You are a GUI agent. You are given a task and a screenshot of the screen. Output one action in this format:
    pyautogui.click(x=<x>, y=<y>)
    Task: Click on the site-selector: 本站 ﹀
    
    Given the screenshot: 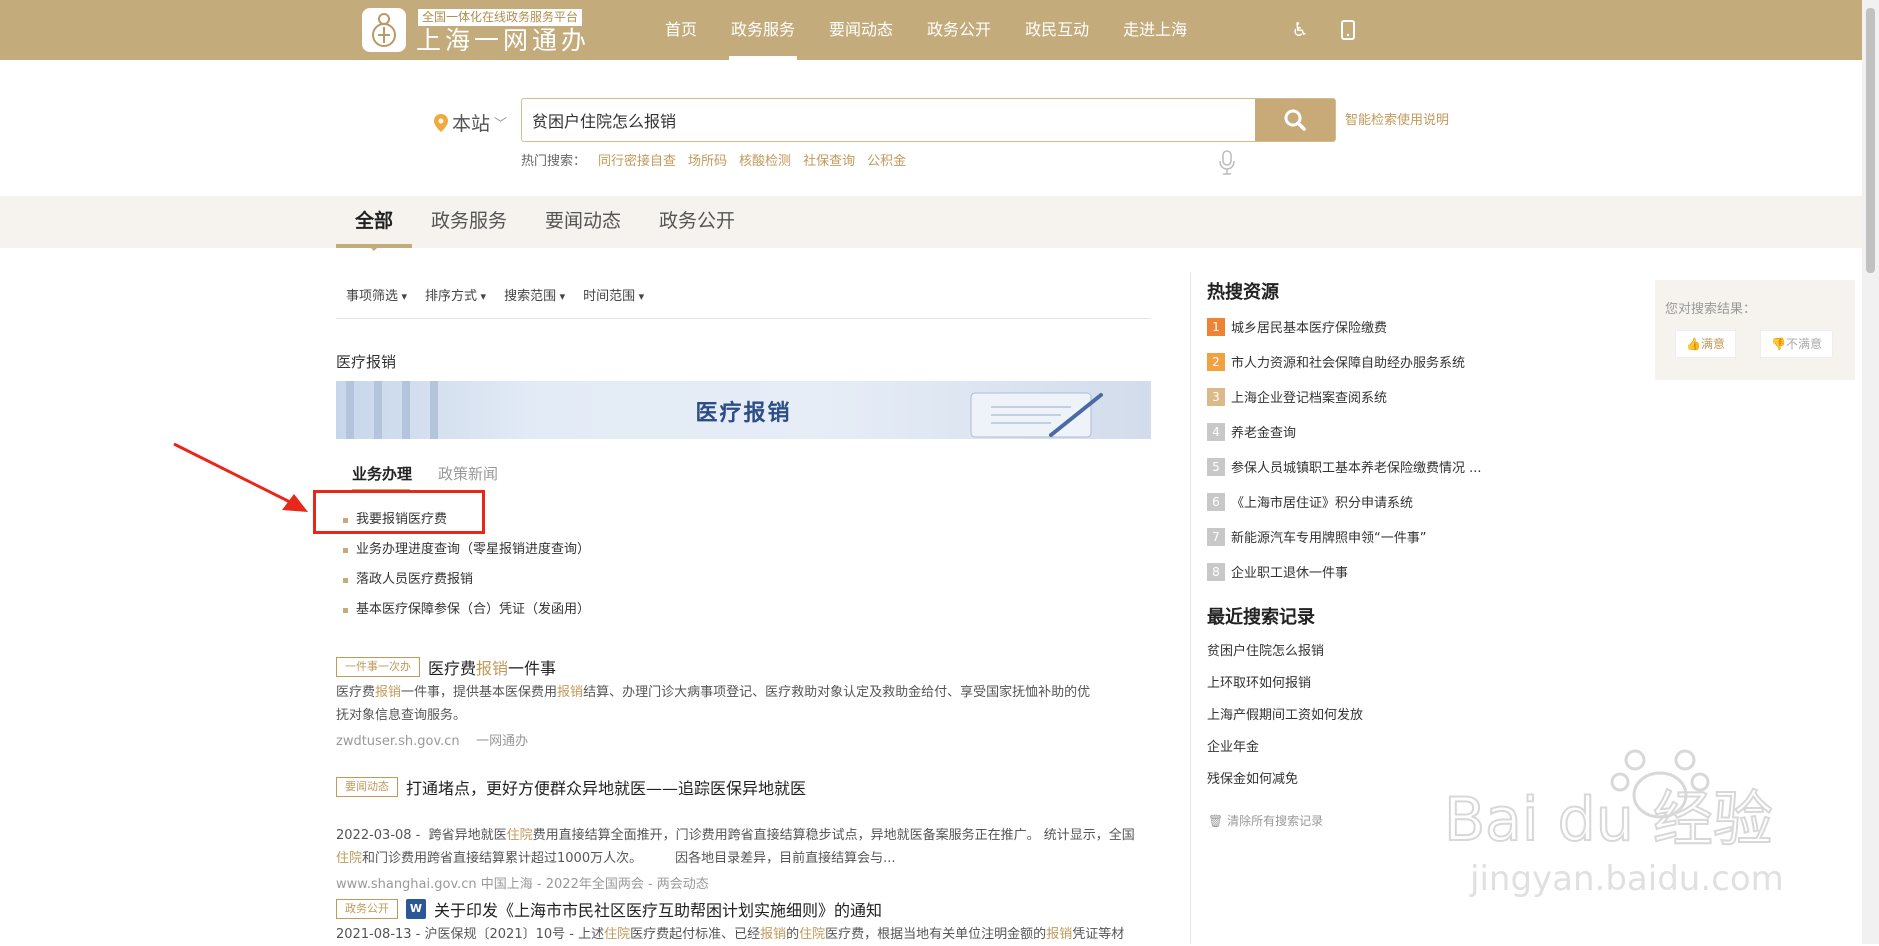 What is the action you would take?
    pyautogui.click(x=470, y=122)
    